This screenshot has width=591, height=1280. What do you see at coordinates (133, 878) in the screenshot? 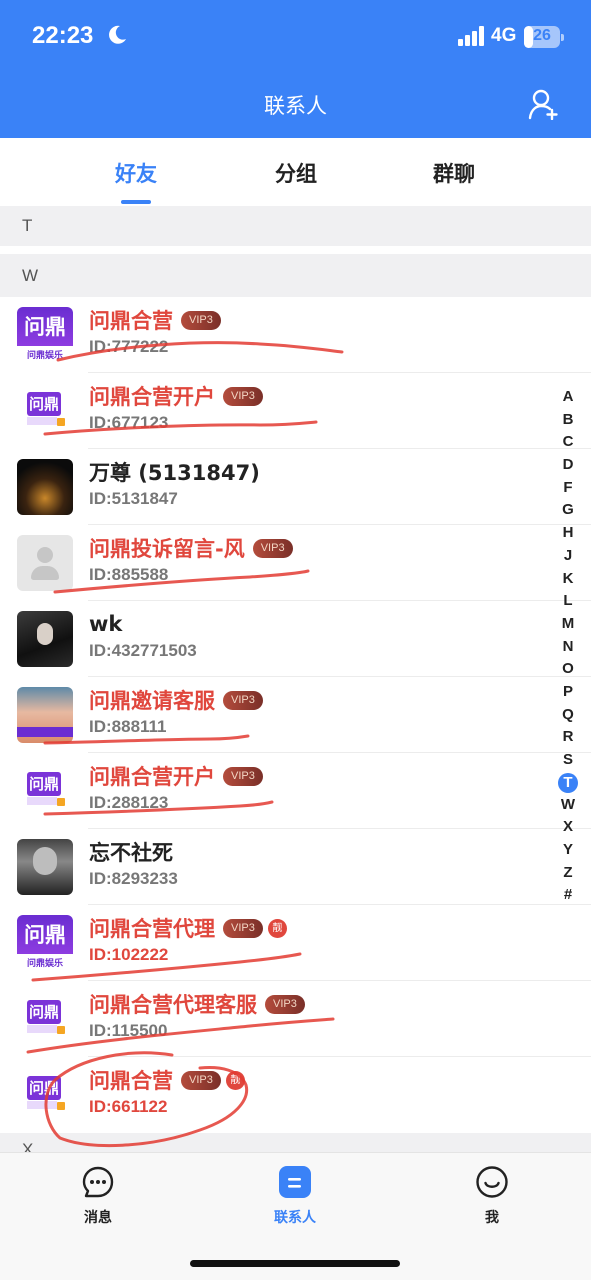
I see `contact-id: ID:8293233` at bounding box center [133, 878].